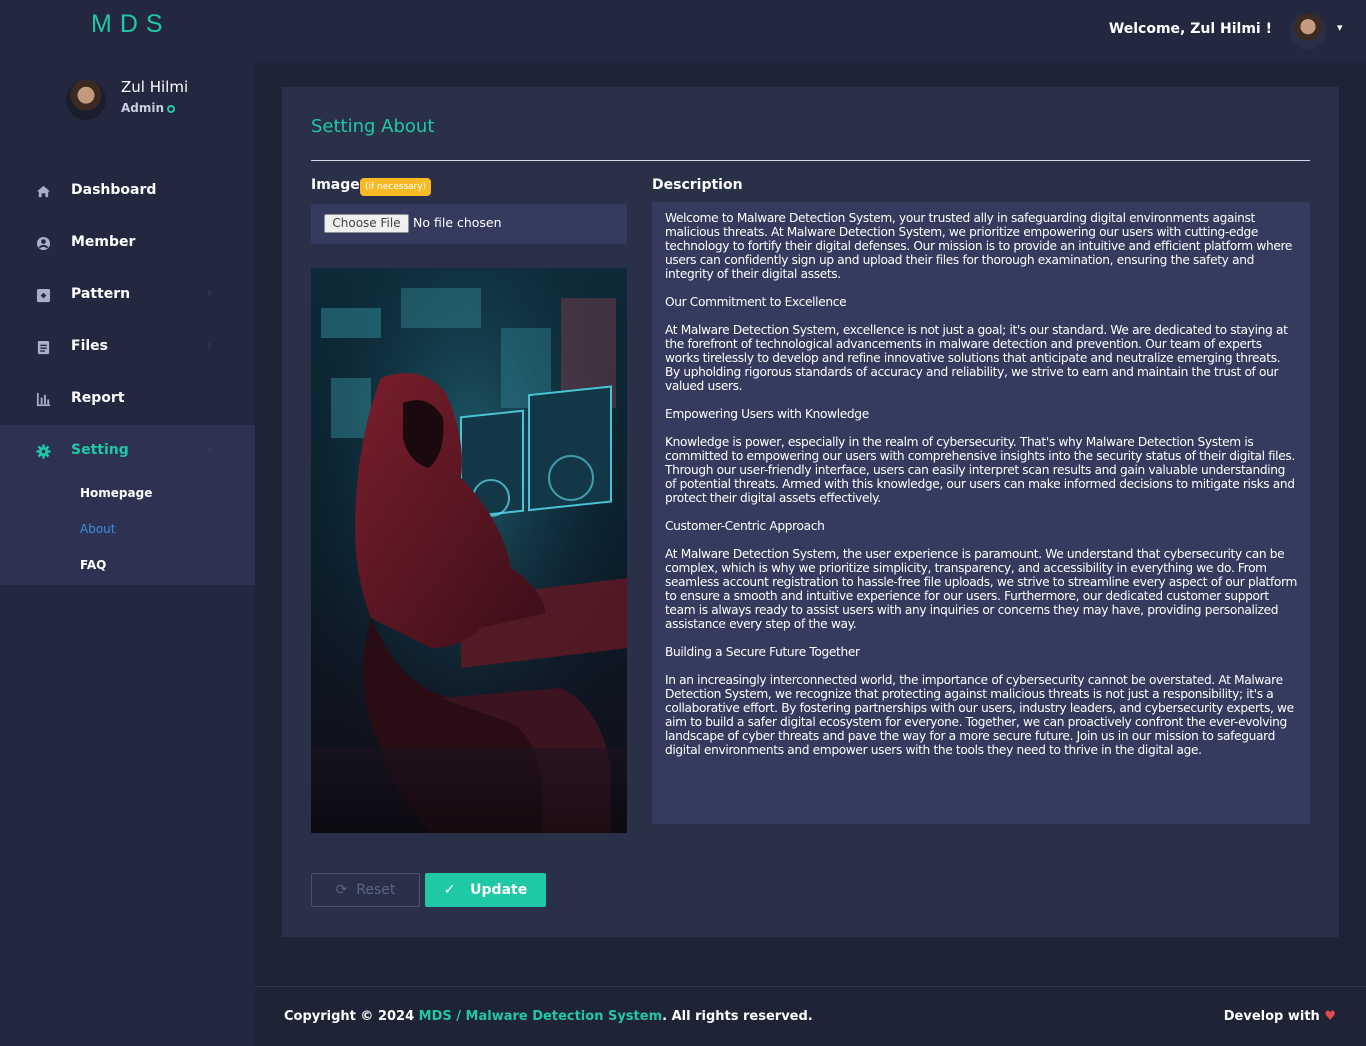 Image resolution: width=1366 pixels, height=1046 pixels. What do you see at coordinates (756, 302) in the screenshot?
I see `description-paragraph: Our Commitment to Excellence` at bounding box center [756, 302].